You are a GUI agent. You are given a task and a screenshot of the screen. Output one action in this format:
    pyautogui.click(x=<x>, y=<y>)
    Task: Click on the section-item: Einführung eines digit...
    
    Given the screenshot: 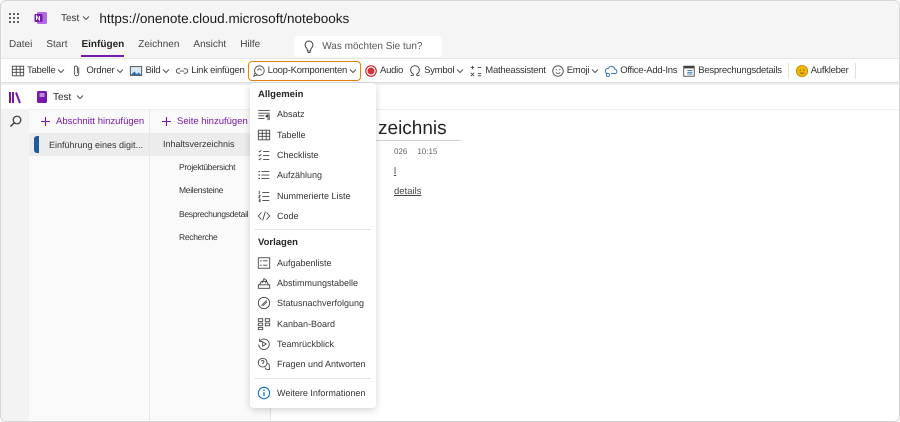 What is the action you would take?
    pyautogui.click(x=89, y=144)
    